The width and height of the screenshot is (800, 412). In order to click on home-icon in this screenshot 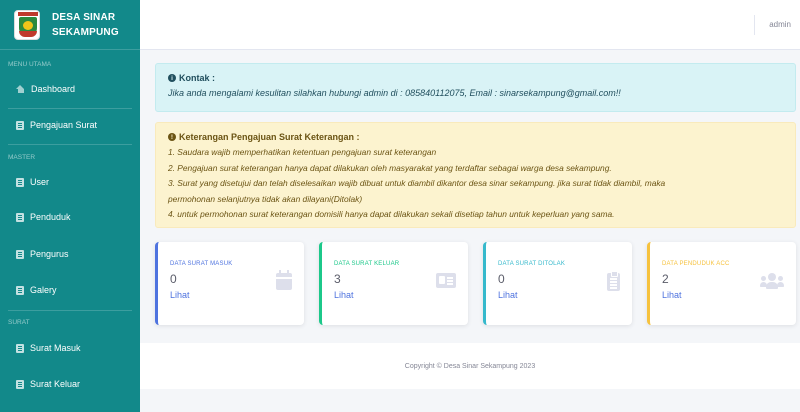, I will do `click(20, 89)`.